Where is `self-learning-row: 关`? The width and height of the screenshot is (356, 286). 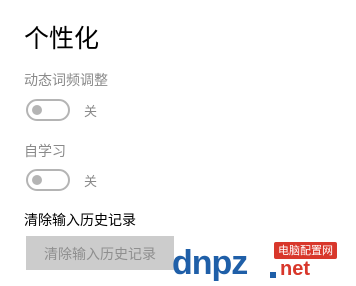 self-learning-row: 关 is located at coordinates (61, 180).